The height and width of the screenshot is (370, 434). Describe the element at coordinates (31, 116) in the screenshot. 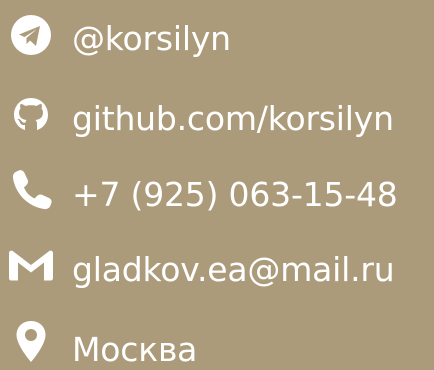

I see `github-icon` at that location.